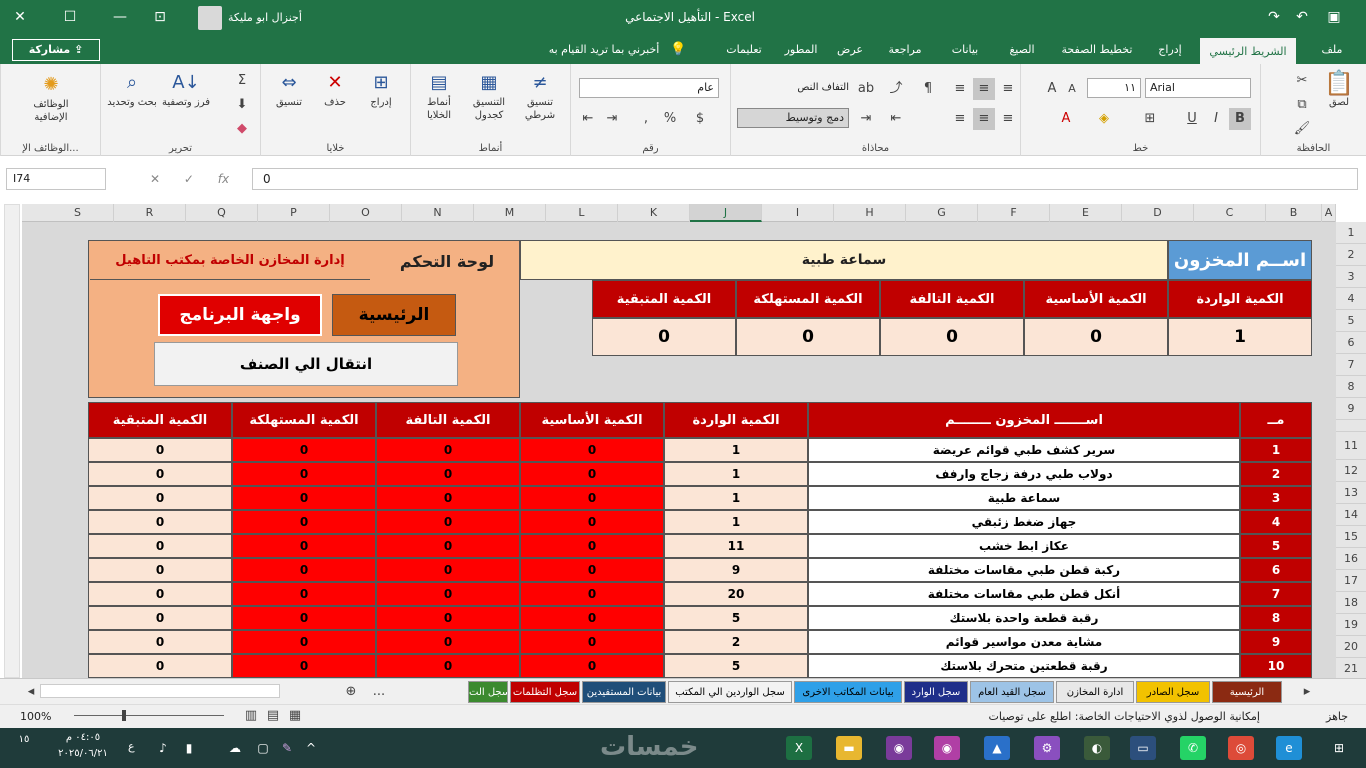 The width and height of the screenshot is (1366, 768). Describe the element at coordinates (24, 739) in the screenshot. I see `notification-badge: ١٥` at that location.